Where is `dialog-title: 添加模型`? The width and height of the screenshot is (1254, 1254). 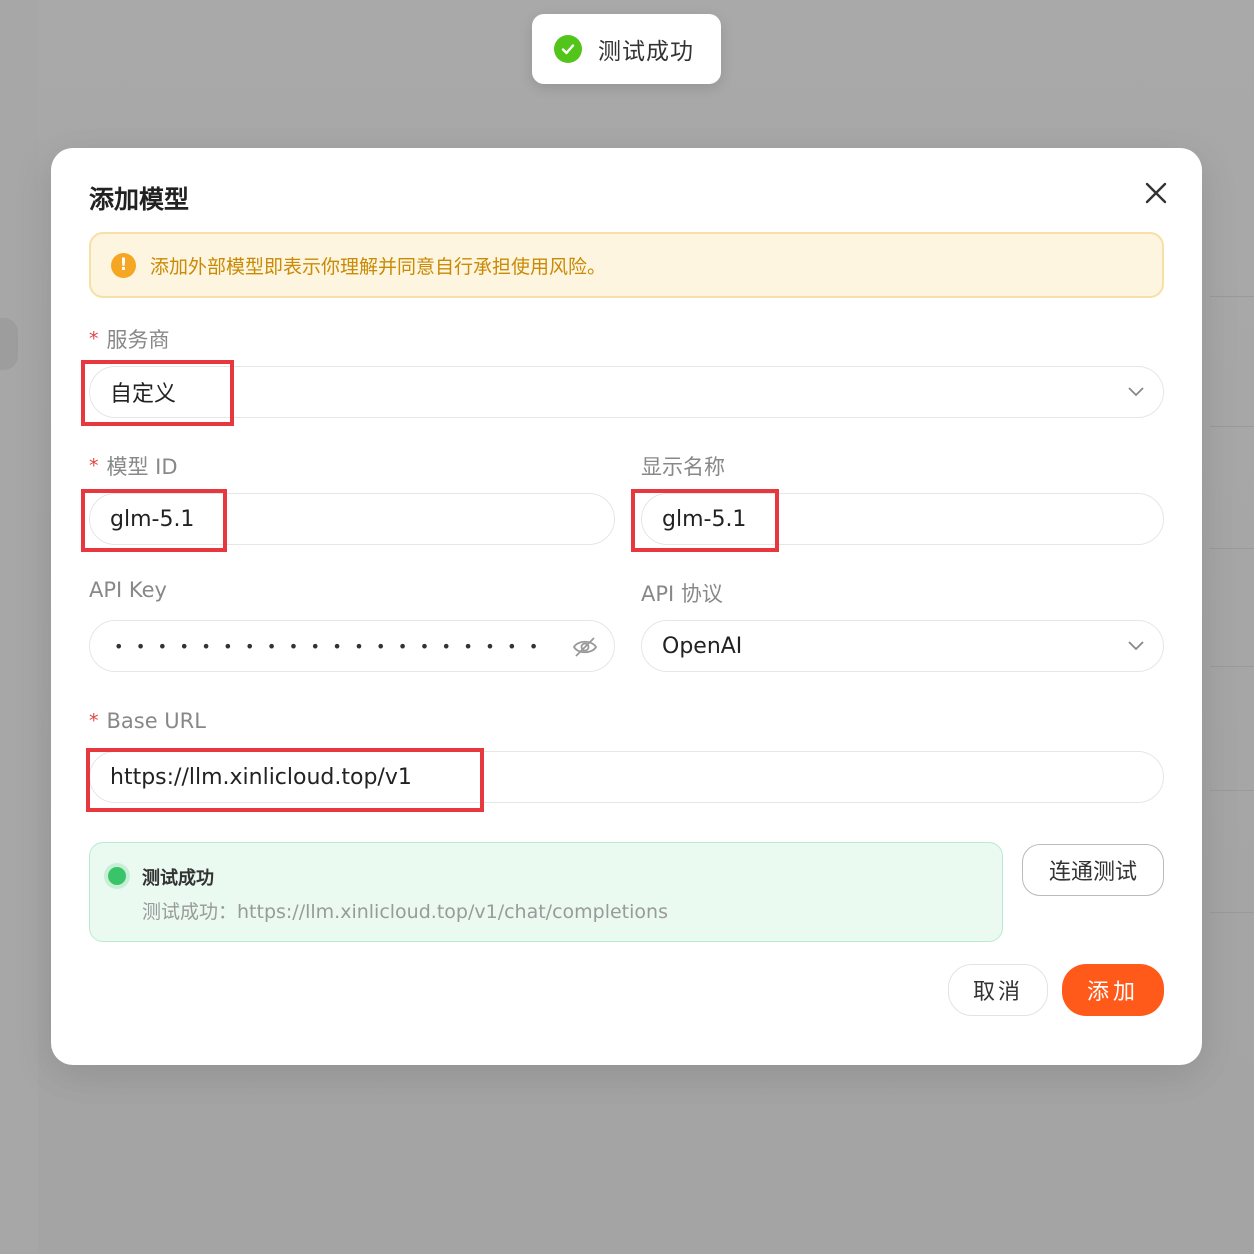
dialog-title: 添加模型 is located at coordinates (139, 199).